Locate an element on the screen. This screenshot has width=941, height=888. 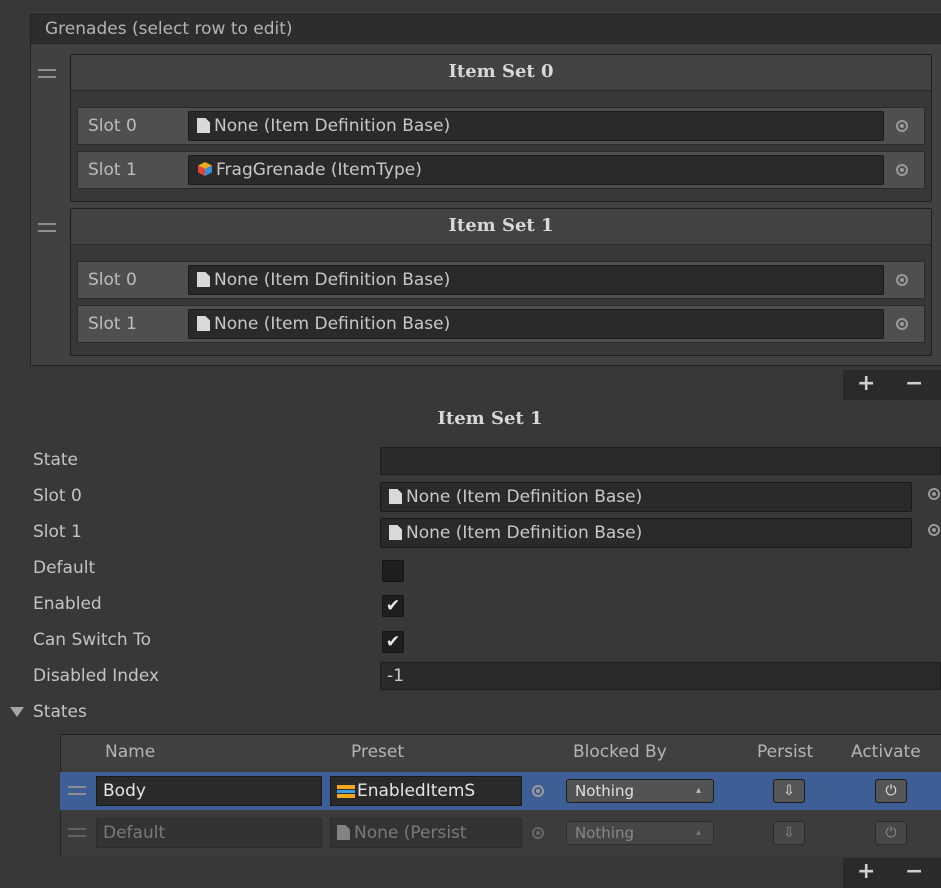
add-state-button: + is located at coordinates (866, 872).